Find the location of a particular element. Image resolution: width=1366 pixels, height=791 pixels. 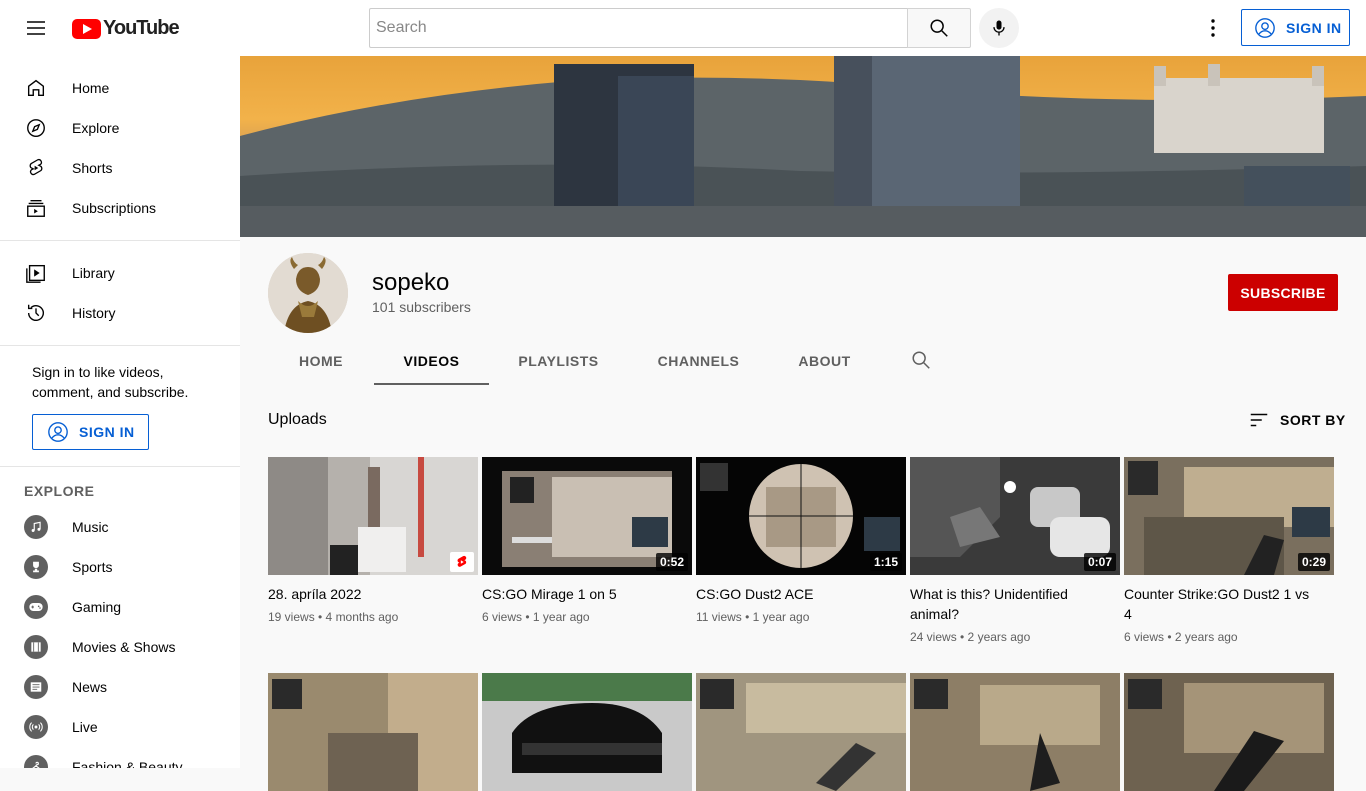

video-duration: 1:15 is located at coordinates (885, 562).